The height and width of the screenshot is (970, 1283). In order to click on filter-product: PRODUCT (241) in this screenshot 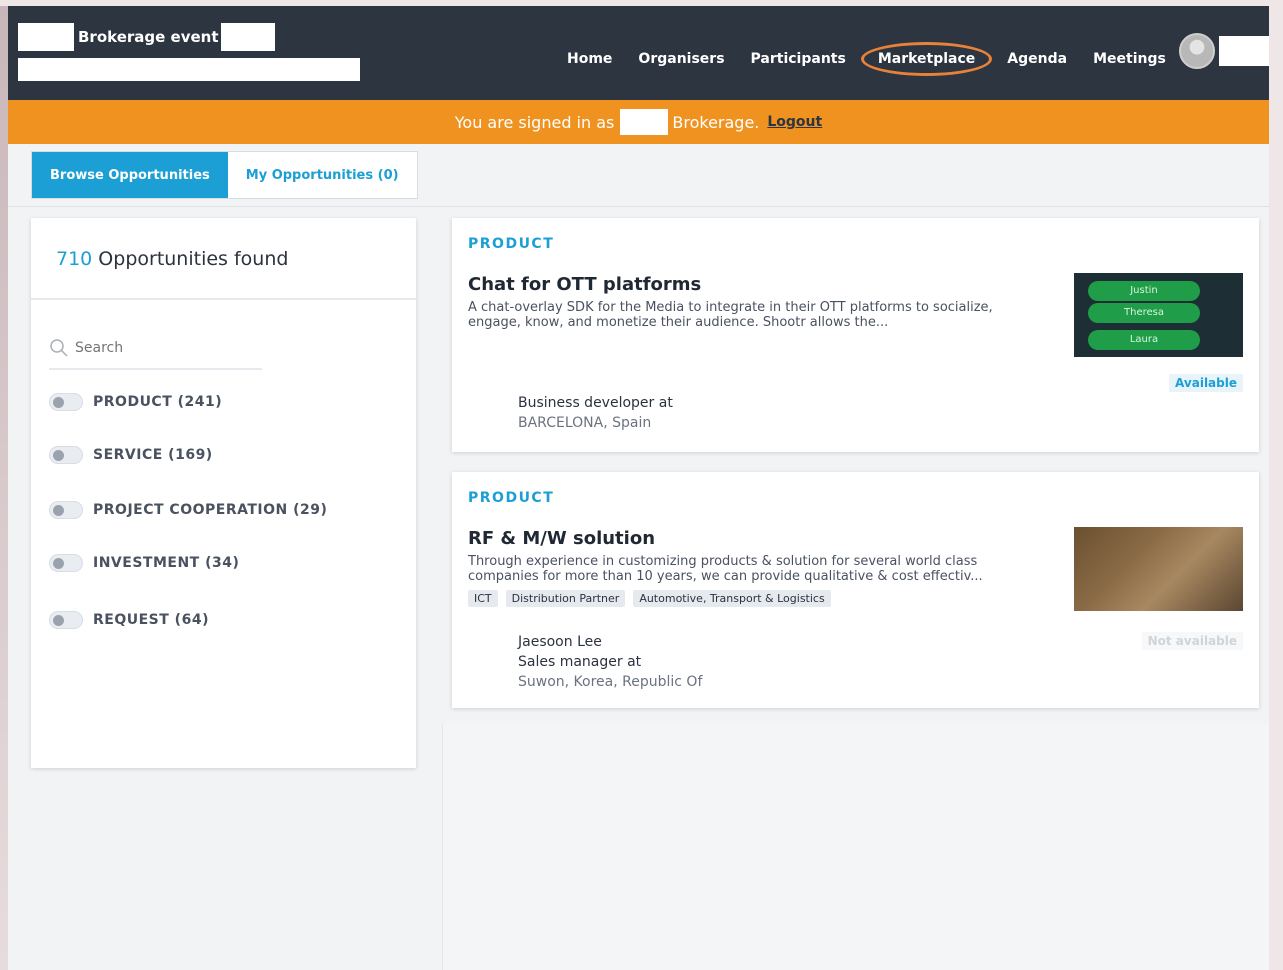, I will do `click(135, 402)`.